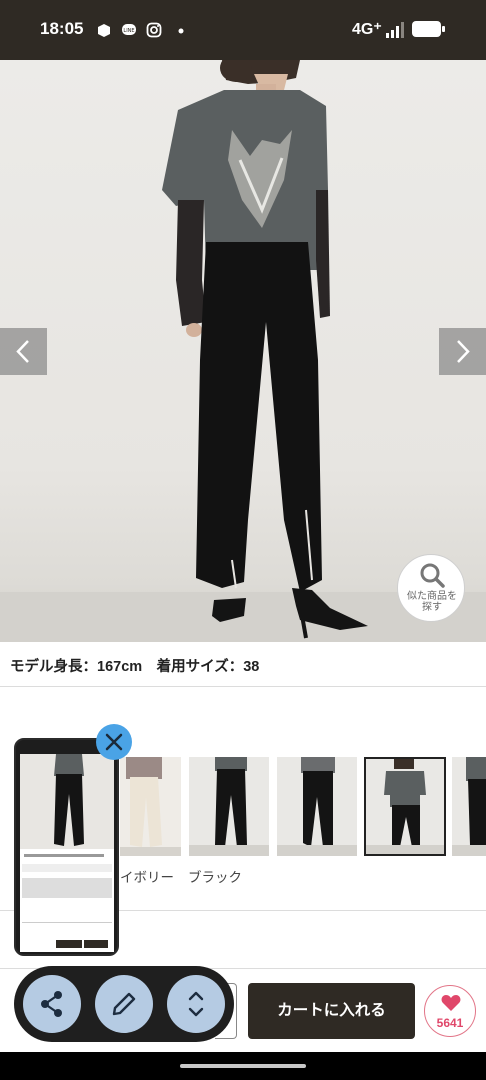 The image size is (486, 1080). I want to click on network-type: 4G⁺, so click(367, 29).